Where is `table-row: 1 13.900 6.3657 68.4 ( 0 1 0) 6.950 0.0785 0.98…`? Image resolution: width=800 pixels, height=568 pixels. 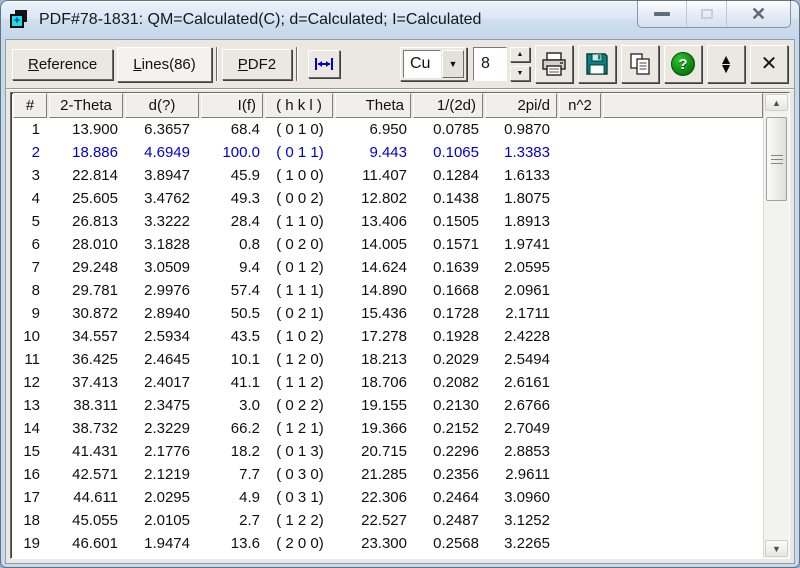 table-row: 1 13.900 6.3657 68.4 ( 0 1 0) 6.950 0.0785 0.98… is located at coordinates (388, 129).